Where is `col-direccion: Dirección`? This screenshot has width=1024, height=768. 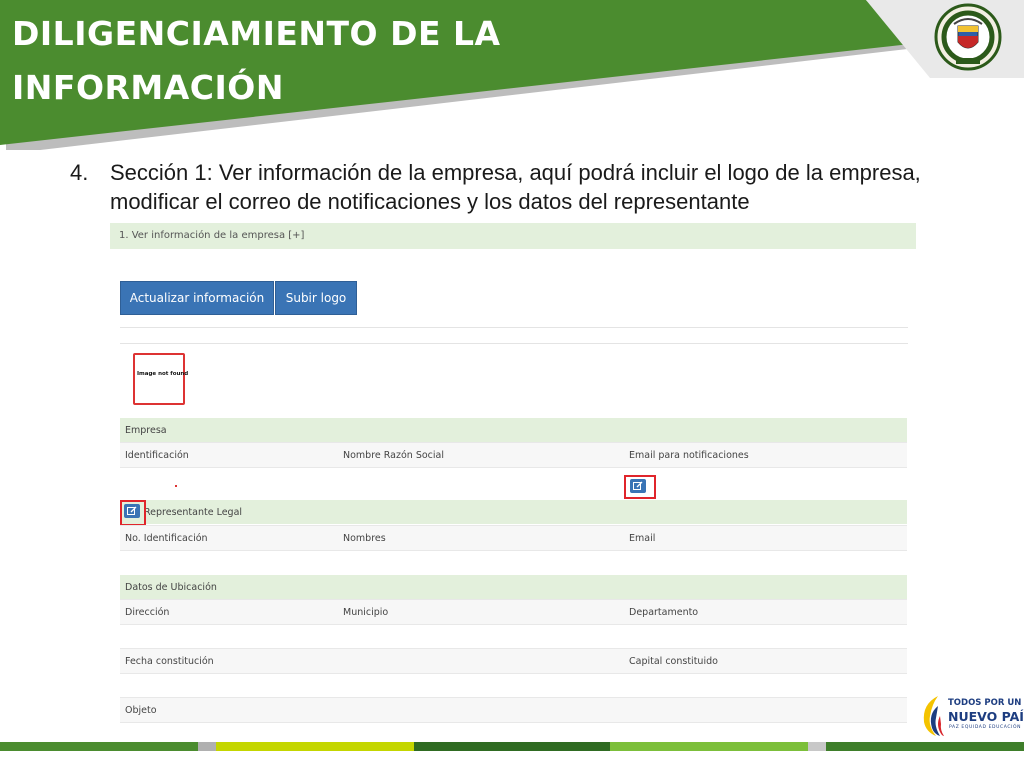
col-direccion: Dirección is located at coordinates (147, 612).